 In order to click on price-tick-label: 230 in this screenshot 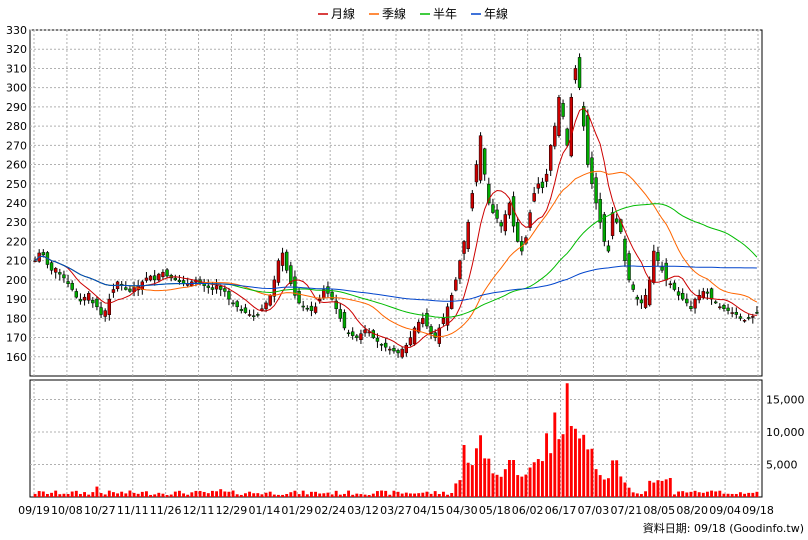, I will do `click(16, 222)`.